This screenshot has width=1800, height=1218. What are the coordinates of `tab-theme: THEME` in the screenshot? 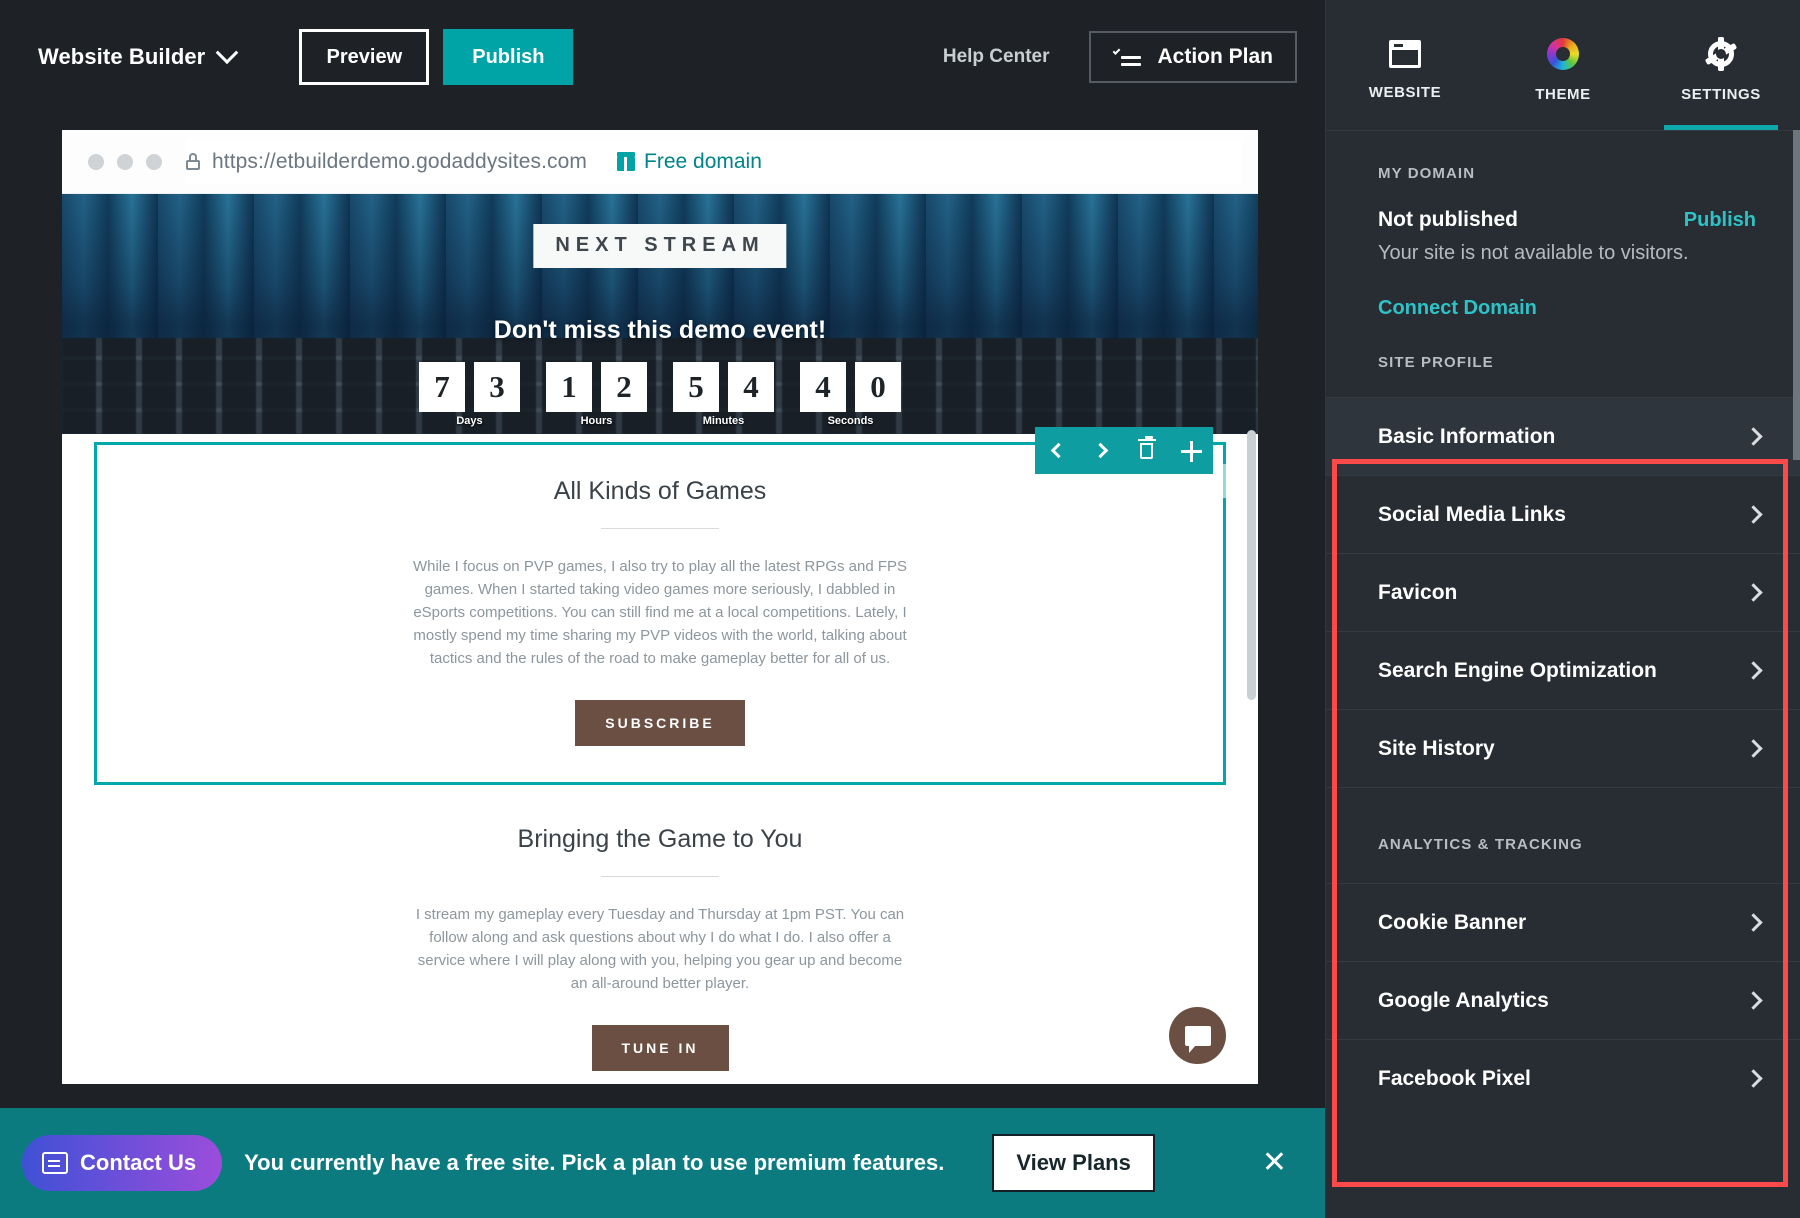 It's located at (1563, 65).